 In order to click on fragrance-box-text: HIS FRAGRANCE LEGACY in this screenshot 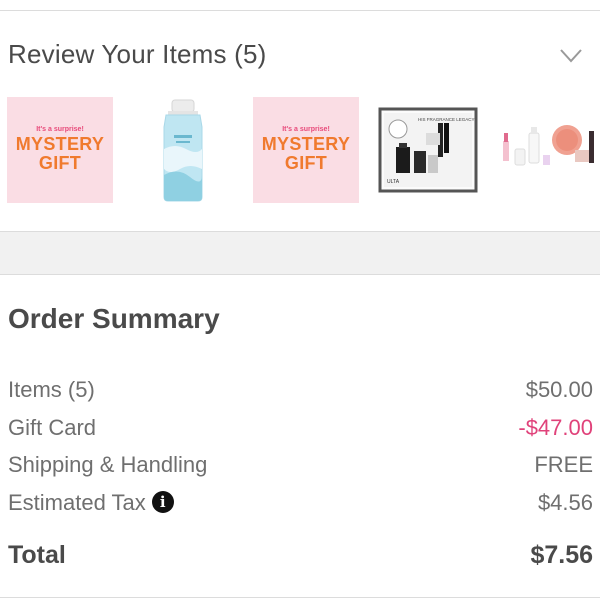, I will do `click(446, 119)`.